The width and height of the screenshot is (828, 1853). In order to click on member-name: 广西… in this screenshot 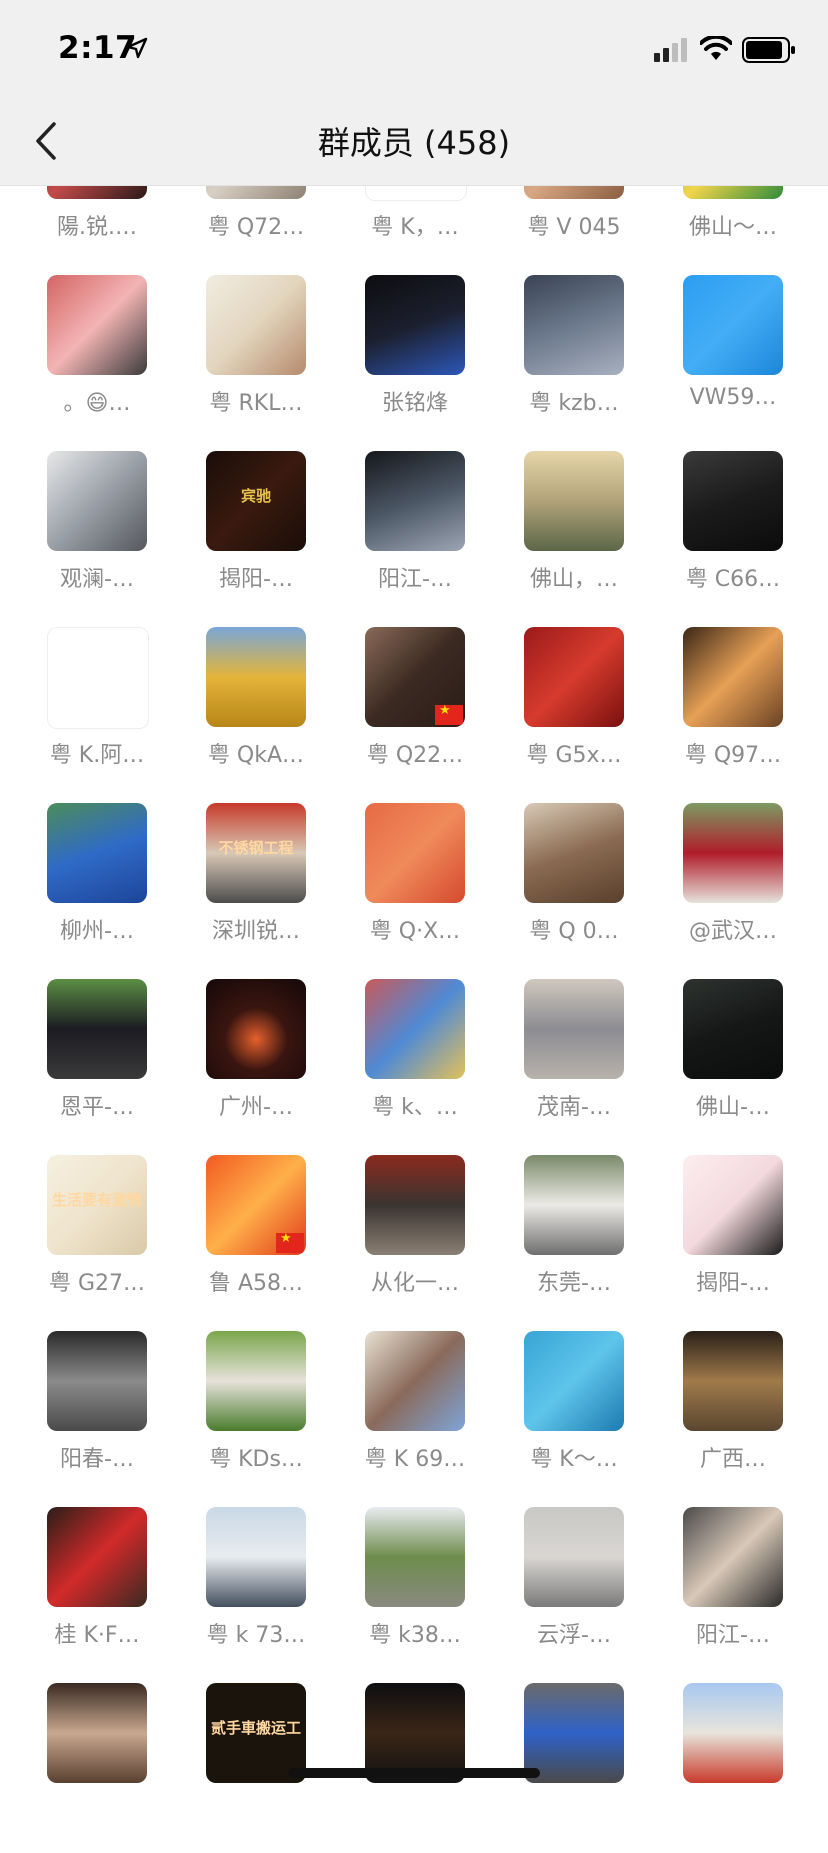, I will do `click(732, 1459)`.